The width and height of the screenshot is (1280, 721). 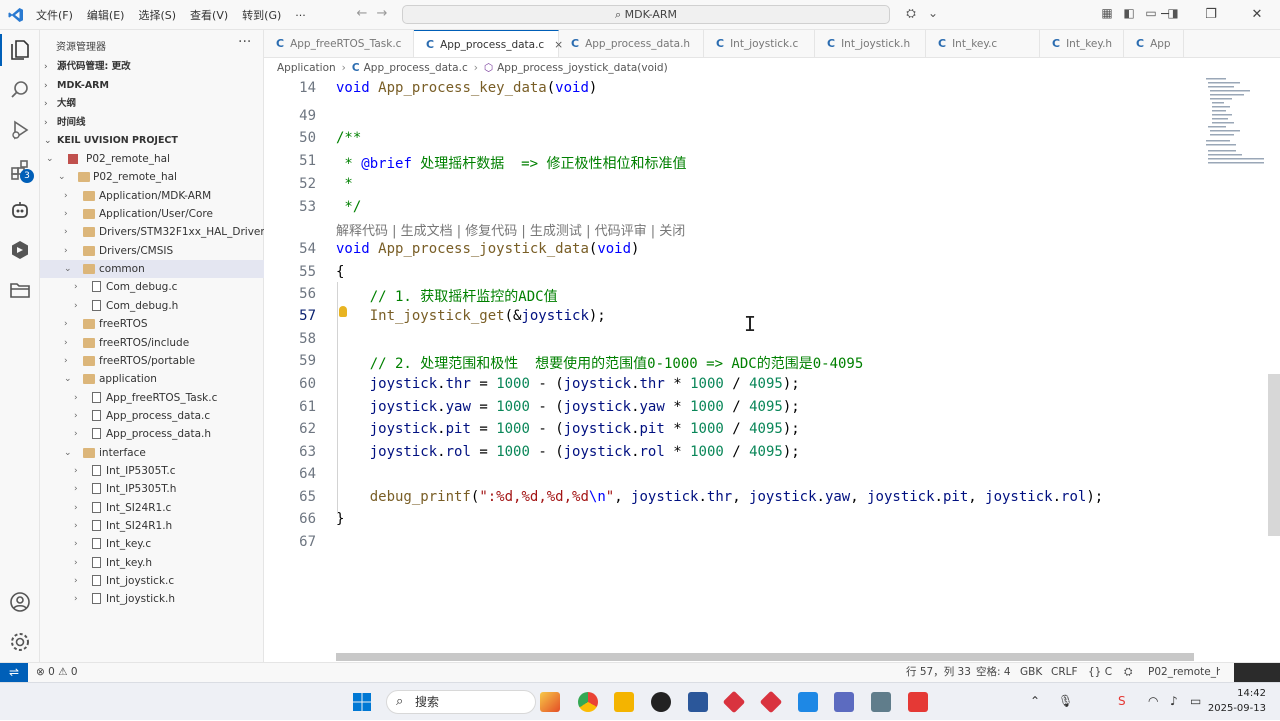 I want to click on ai-codelens: 解释代码 | 生成文档 | 修复代码 | 生成测试 | 代码评审 | 关闭, so click(x=510, y=229).